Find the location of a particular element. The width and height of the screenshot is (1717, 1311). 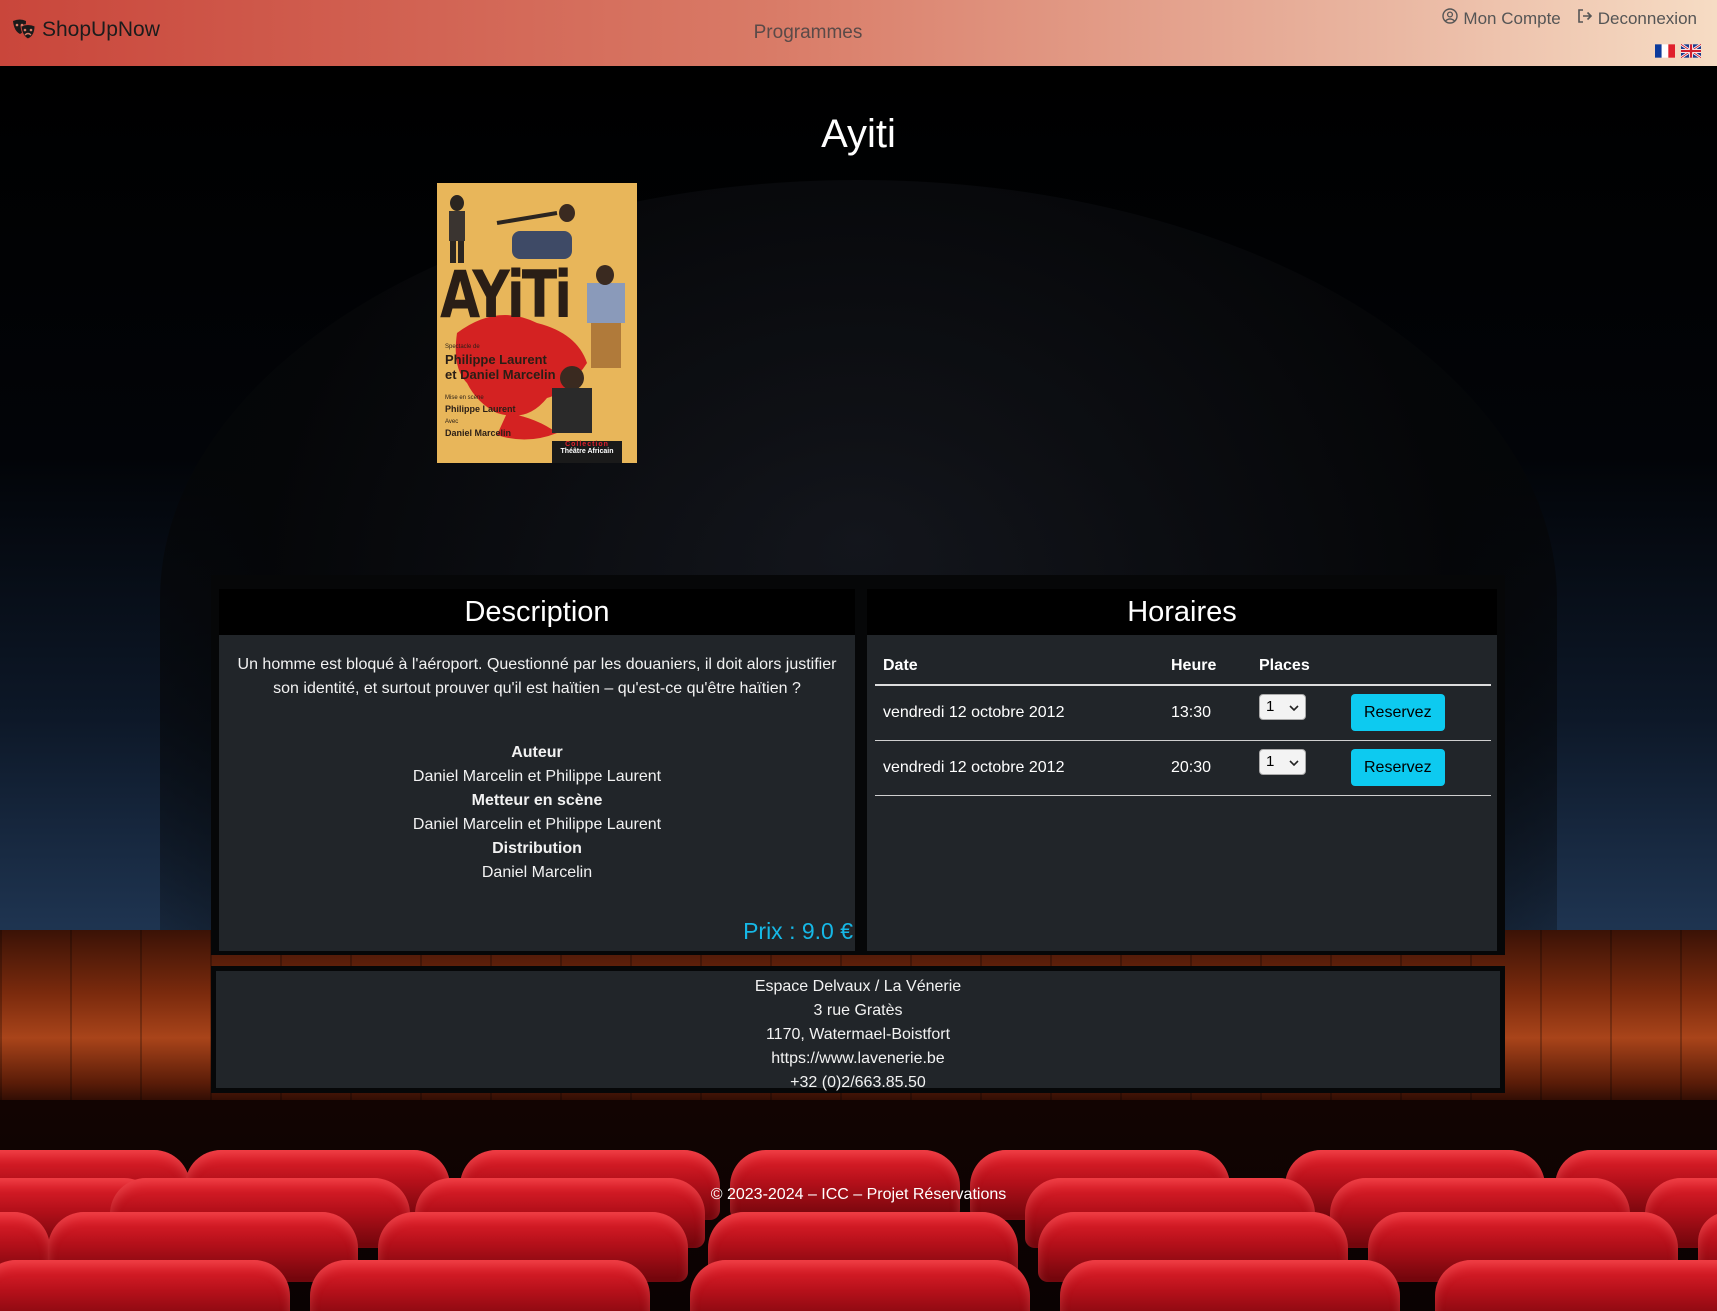

poster-collection-2: Théâtre Africain is located at coordinates (587, 451).